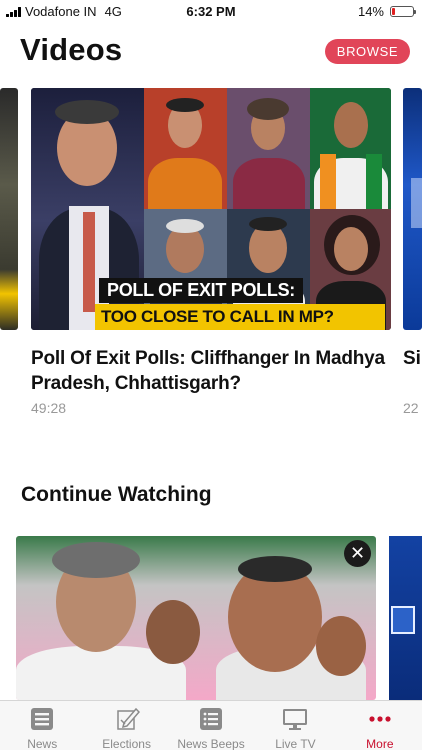 The image size is (422, 750). What do you see at coordinates (240, 317) in the screenshot?
I see `banner-line-2: TOO CLOSE TO CALL IN MP?` at bounding box center [240, 317].